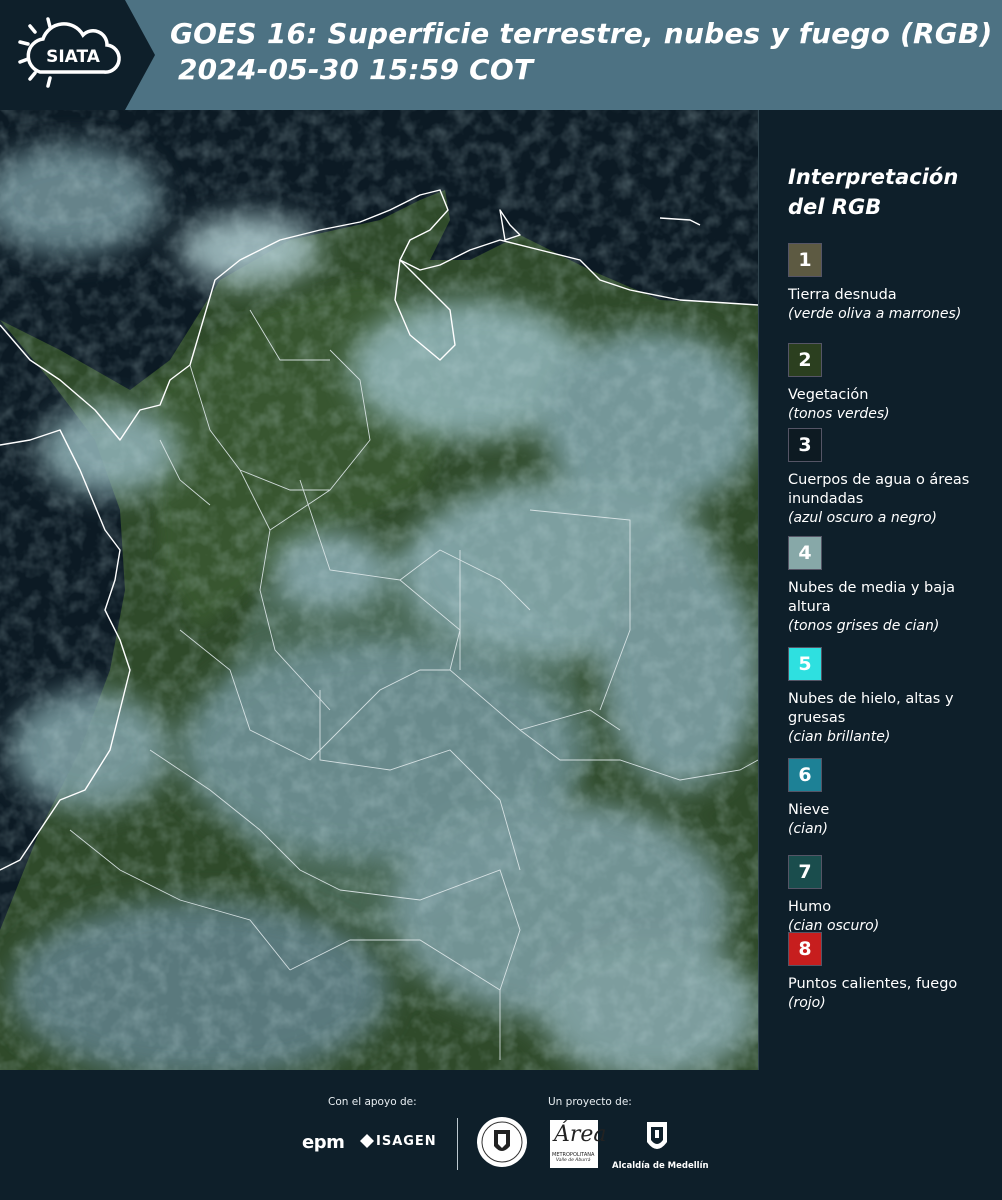  I want to click on legend-title: Interpretación del RGB, so click(873, 192).